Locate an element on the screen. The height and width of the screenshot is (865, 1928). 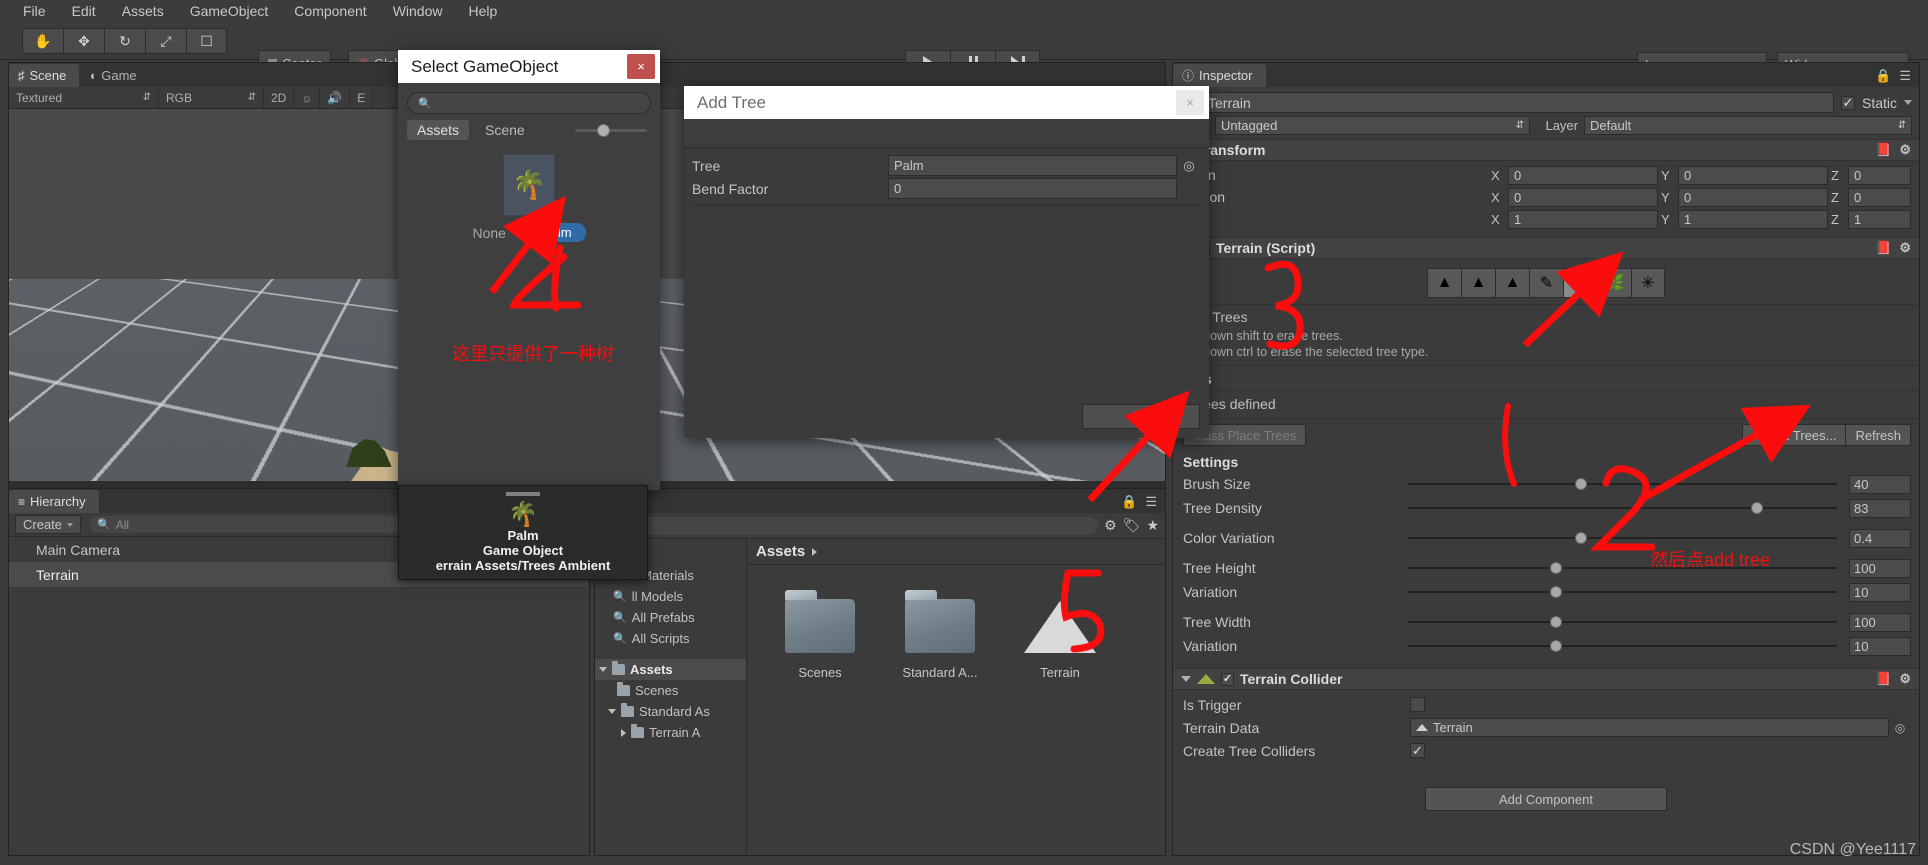
paint-details-icon: 🌿 is located at coordinates (1614, 283).